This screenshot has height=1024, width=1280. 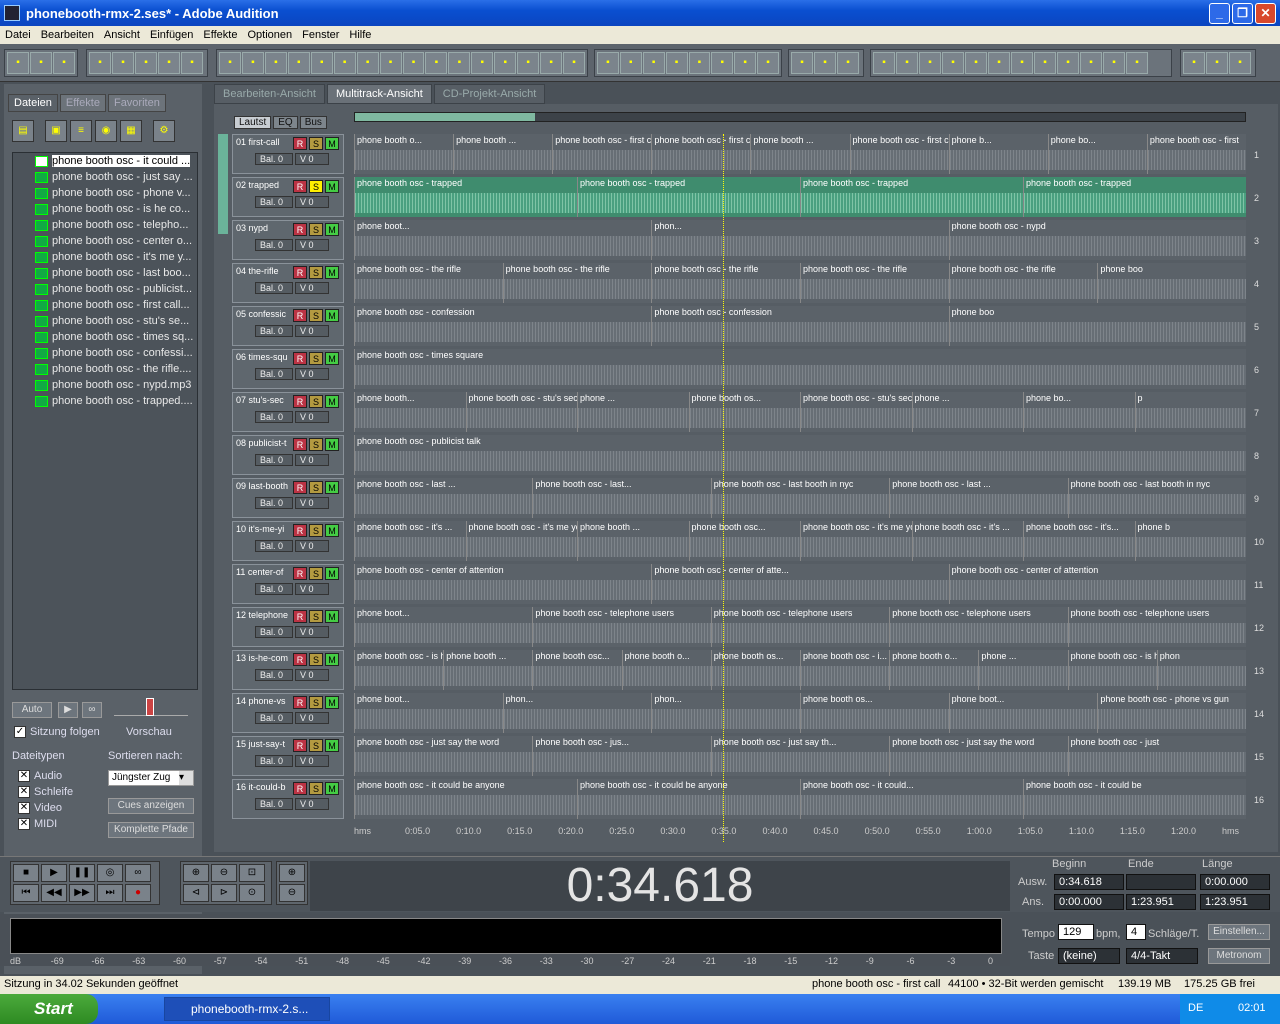 What do you see at coordinates (399, 670) in the screenshot?
I see `audio-clip: phone booth osc - is he coming out` at bounding box center [399, 670].